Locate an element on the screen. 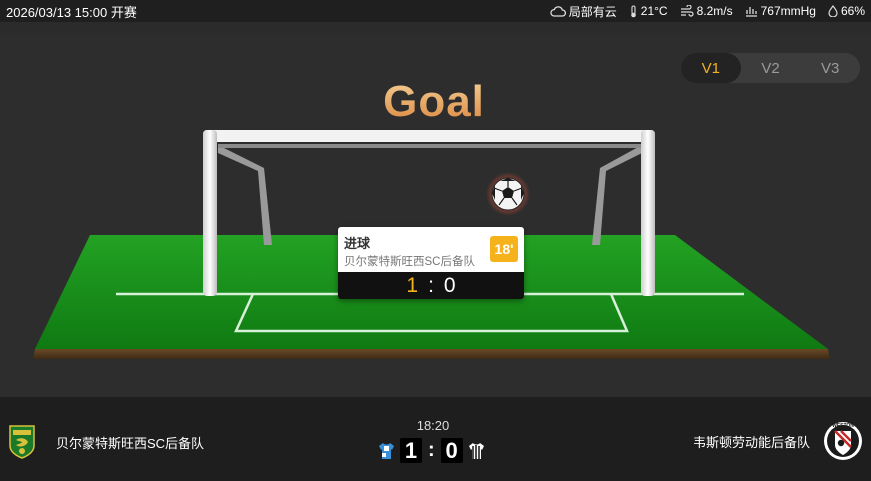 The height and width of the screenshot is (481, 871). weather-condition-label: 局部有云 is located at coordinates (592, 11).